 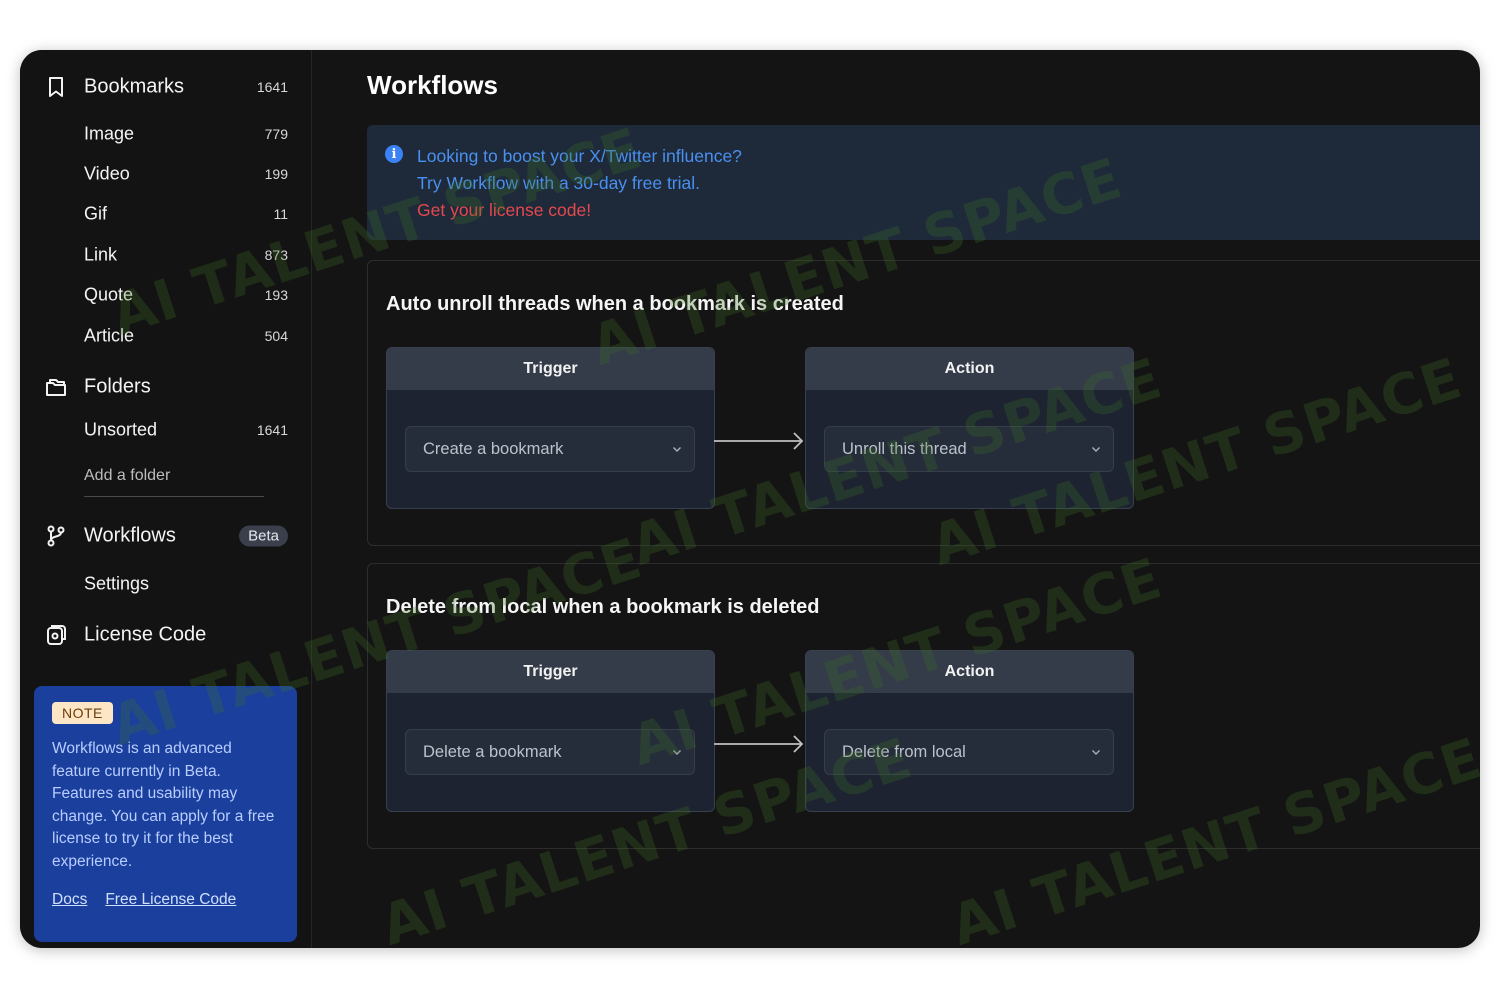 What do you see at coordinates (166, 174) in the screenshot?
I see `sidebar-item-video: Video 199` at bounding box center [166, 174].